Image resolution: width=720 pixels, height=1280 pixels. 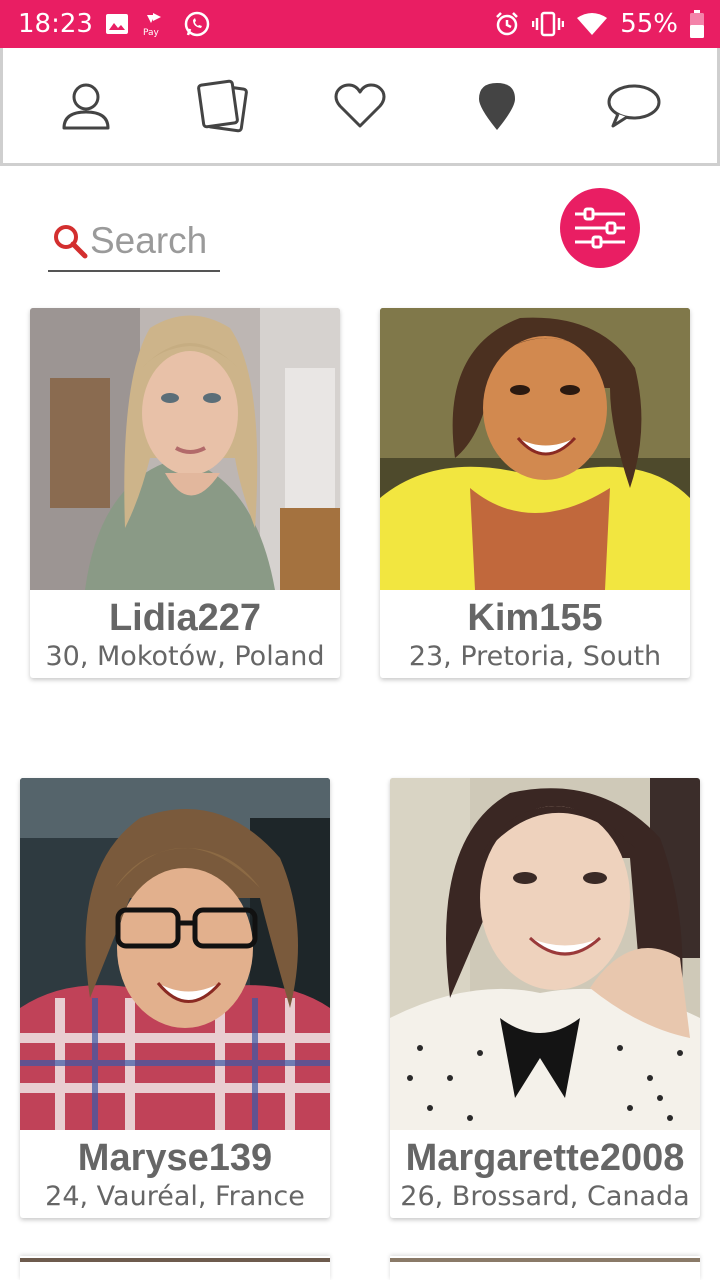 I want to click on vibrate-icon, so click(x=548, y=24).